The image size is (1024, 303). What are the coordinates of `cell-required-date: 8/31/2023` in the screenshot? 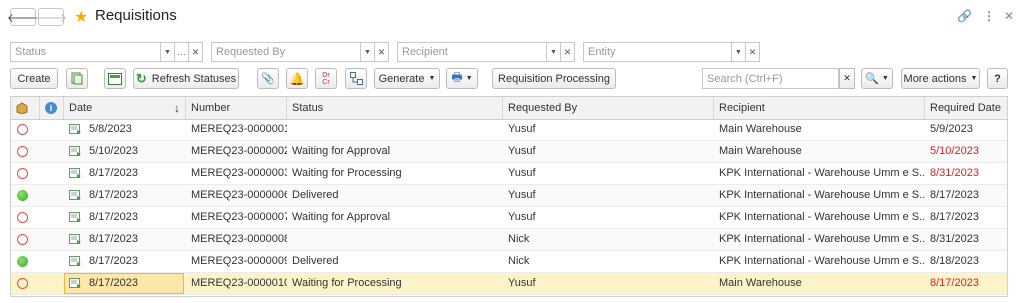 It's located at (954, 239).